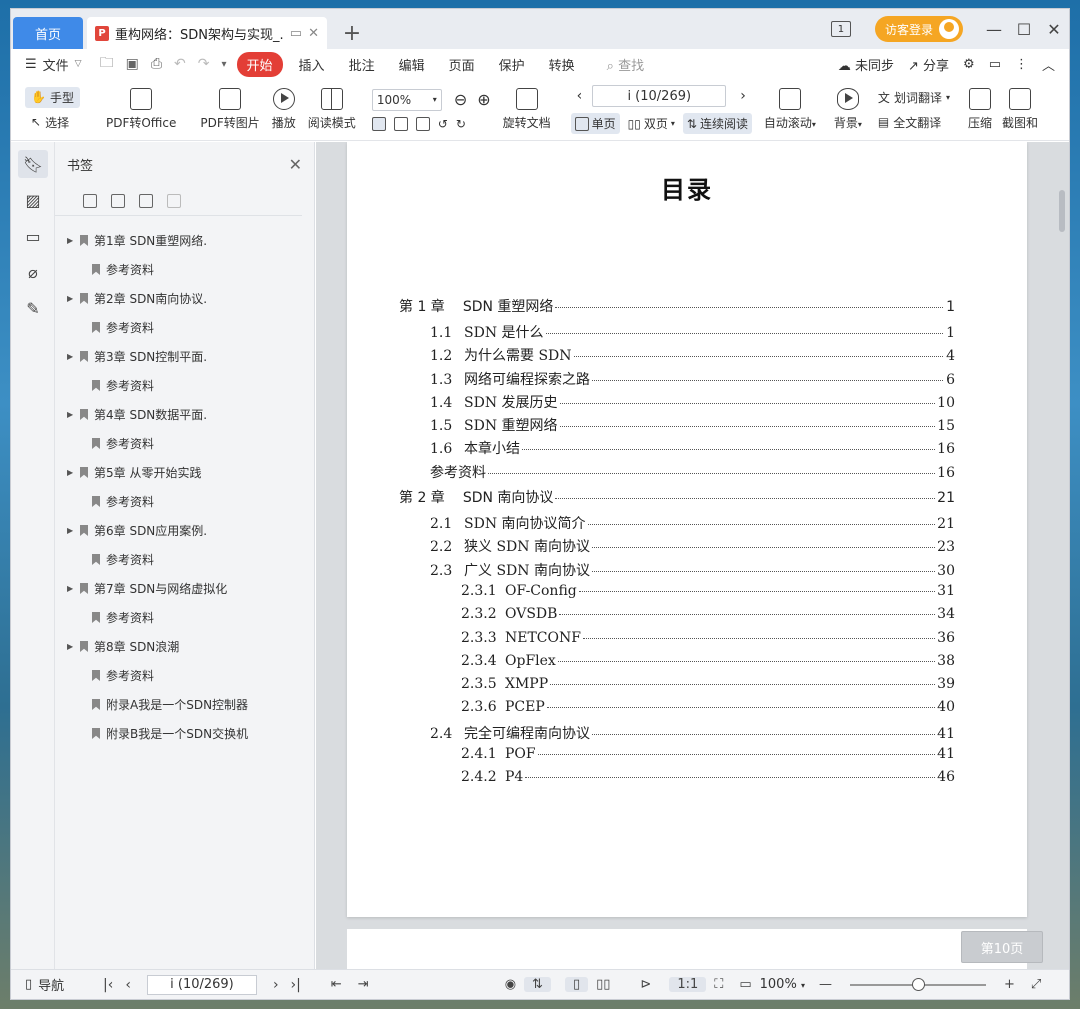 This screenshot has width=1080, height=1009. Describe the element at coordinates (378, 123) in the screenshot. I see `actual-size-icon` at that location.